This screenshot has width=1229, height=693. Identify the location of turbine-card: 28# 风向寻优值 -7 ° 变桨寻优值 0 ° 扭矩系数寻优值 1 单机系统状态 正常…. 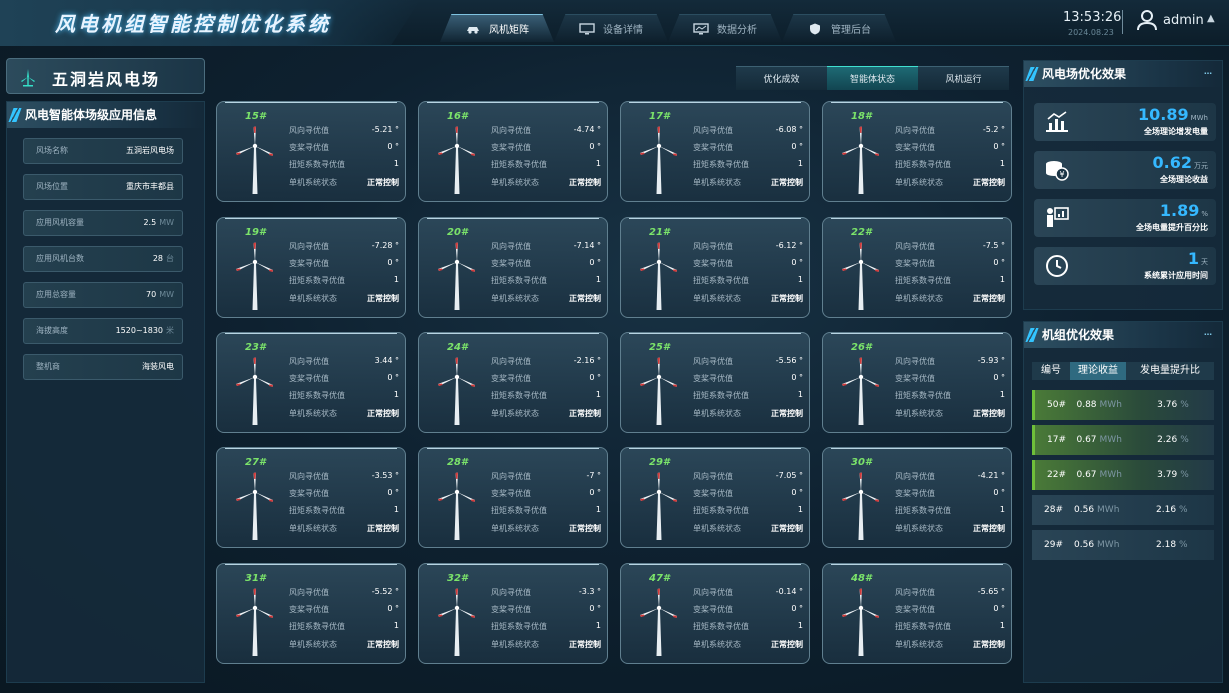
(513, 497).